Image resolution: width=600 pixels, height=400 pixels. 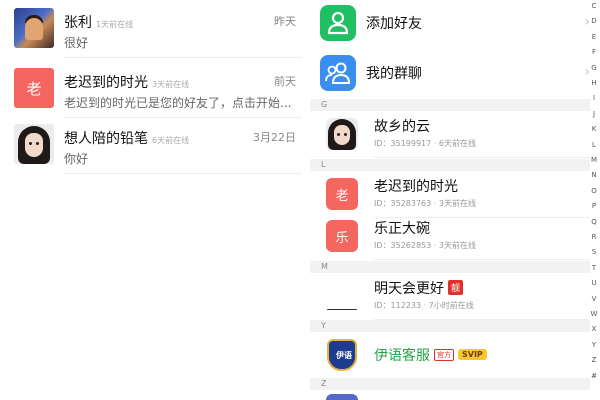 What do you see at coordinates (450, 384) in the screenshot?
I see `section-header: Z` at bounding box center [450, 384].